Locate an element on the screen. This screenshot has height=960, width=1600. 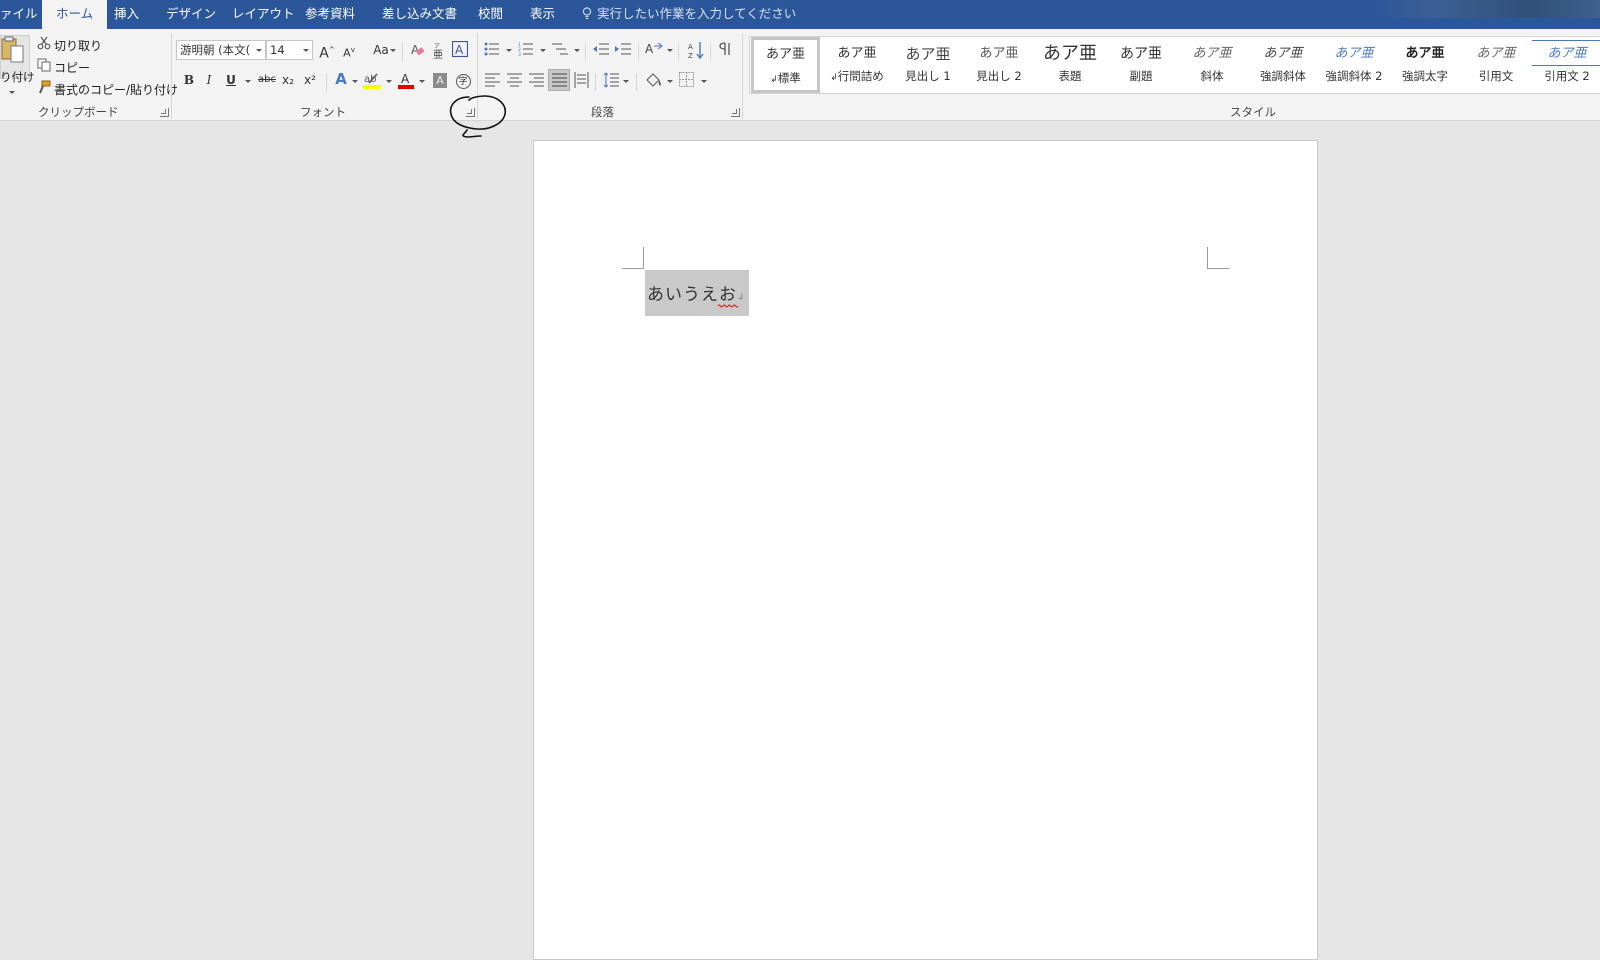
style-intense-emphasis: あア亜 強調斜体 is located at coordinates (1283, 65).